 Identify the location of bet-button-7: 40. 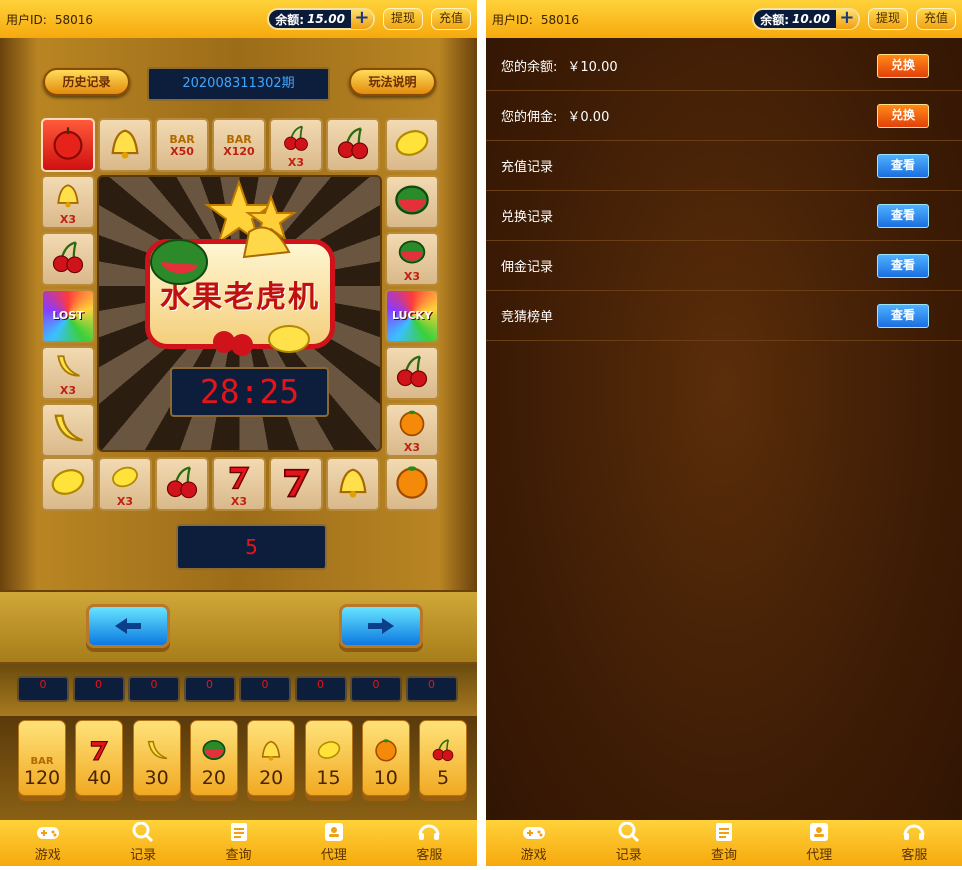
(99, 758).